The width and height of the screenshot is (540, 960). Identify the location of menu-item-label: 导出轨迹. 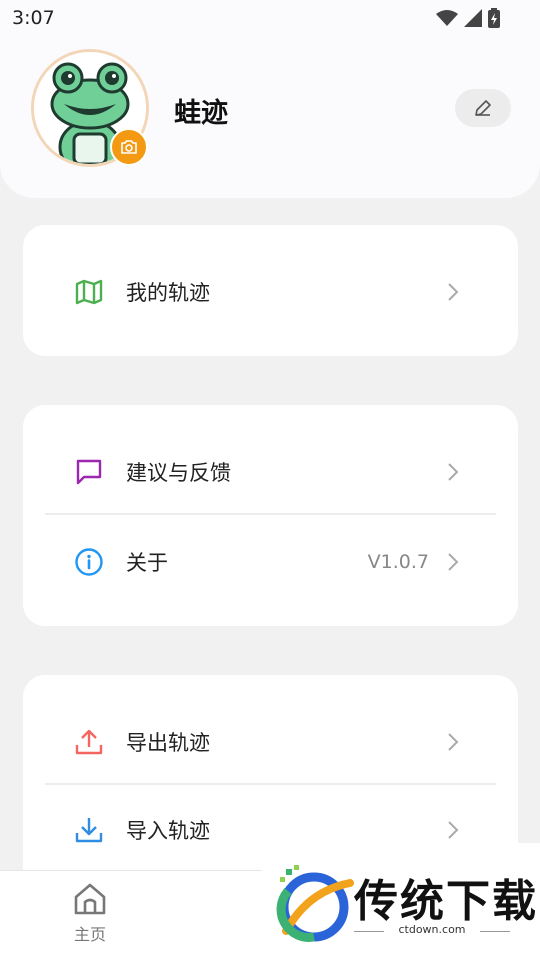
(168, 743).